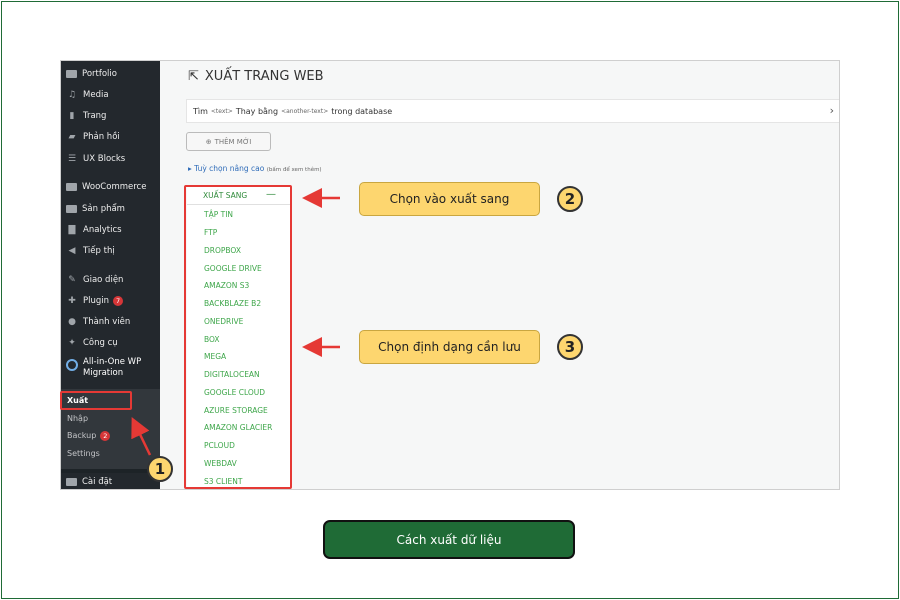  What do you see at coordinates (570, 347) in the screenshot?
I see `step-number-3: 3` at bounding box center [570, 347].